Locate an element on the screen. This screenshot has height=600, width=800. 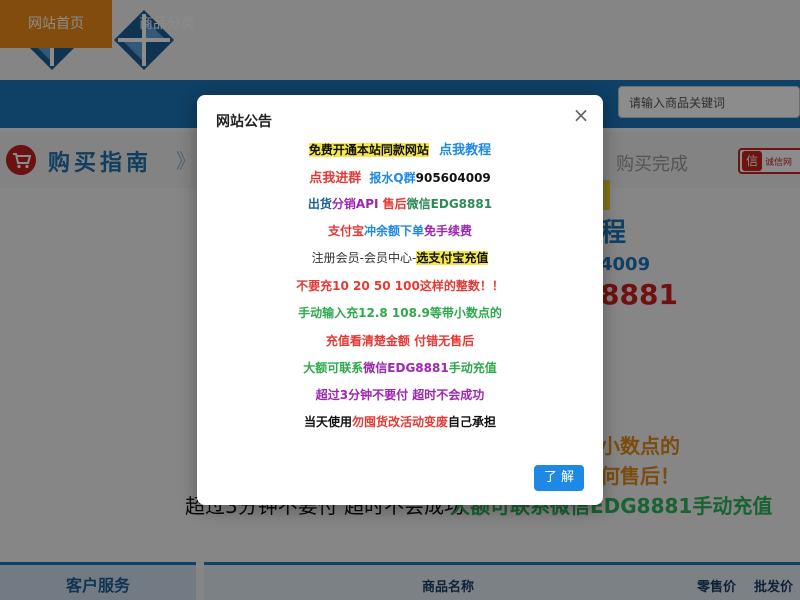
notice-line-11: 当天使用勿囤货改活动变废自己承担 is located at coordinates (400, 421).